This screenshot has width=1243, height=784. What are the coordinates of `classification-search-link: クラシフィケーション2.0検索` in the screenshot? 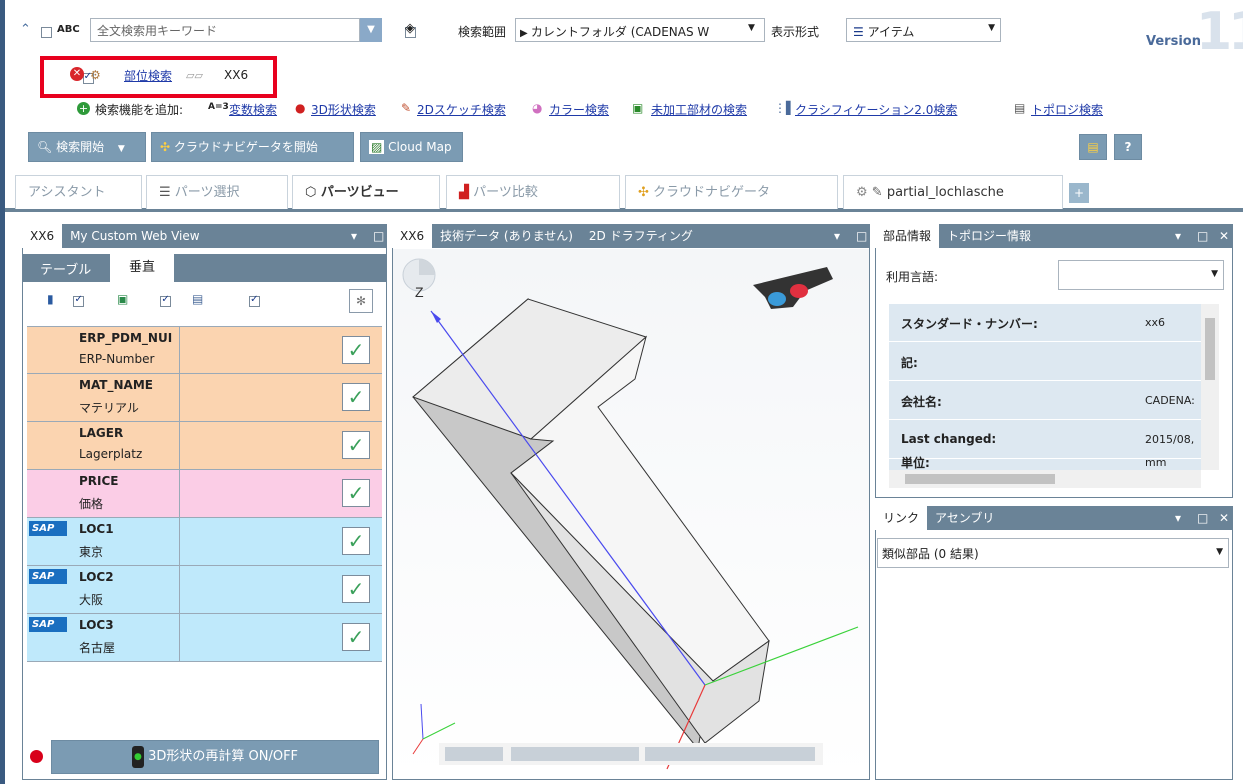 It's located at (876, 109).